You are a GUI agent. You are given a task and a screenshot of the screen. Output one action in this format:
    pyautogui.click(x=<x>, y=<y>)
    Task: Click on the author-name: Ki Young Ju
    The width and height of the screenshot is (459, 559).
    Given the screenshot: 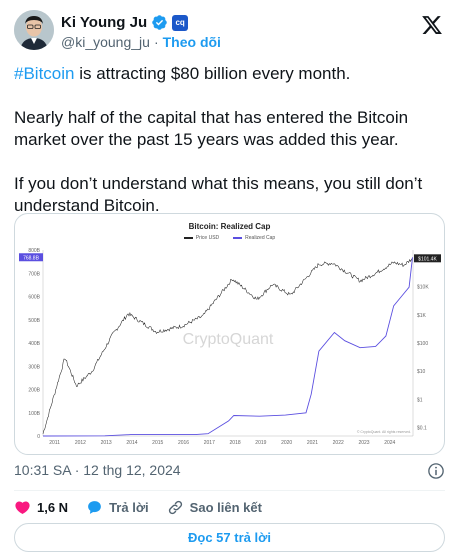 What is the action you would take?
    pyautogui.click(x=104, y=22)
    